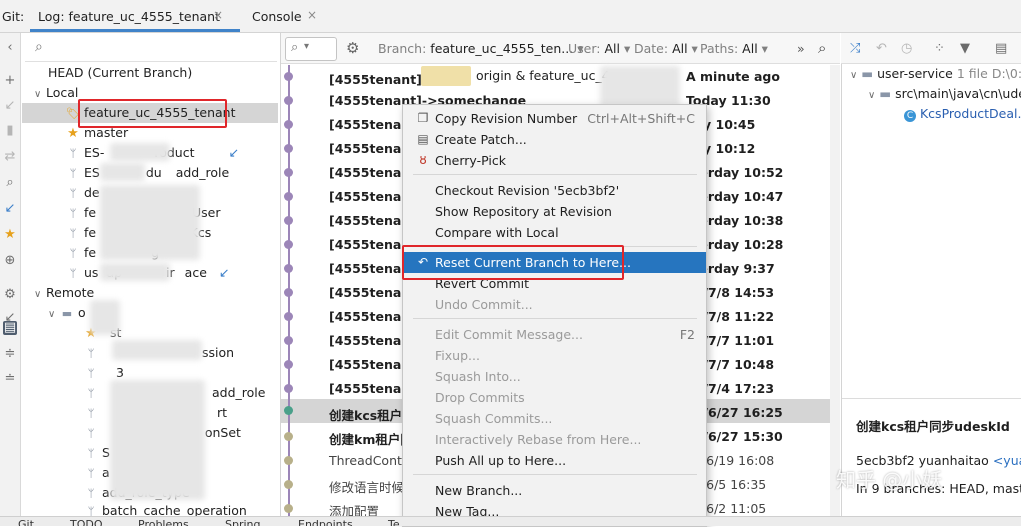  What do you see at coordinates (10, 235) in the screenshot?
I see `favorite-star-icon: ★` at bounding box center [10, 235].